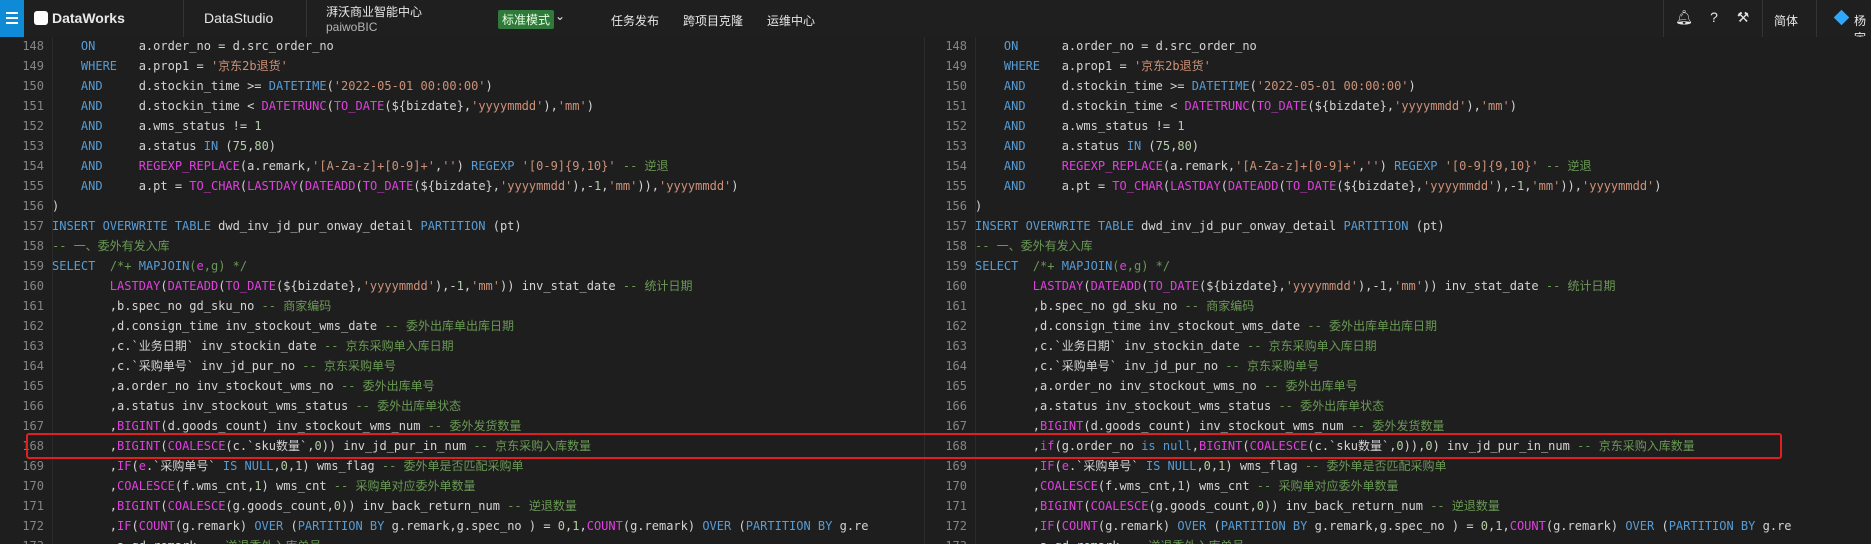 This screenshot has width=1871, height=544. Describe the element at coordinates (713, 20) in the screenshot. I see `nav-item-cross-project-clone: 跨项目克隆` at that location.